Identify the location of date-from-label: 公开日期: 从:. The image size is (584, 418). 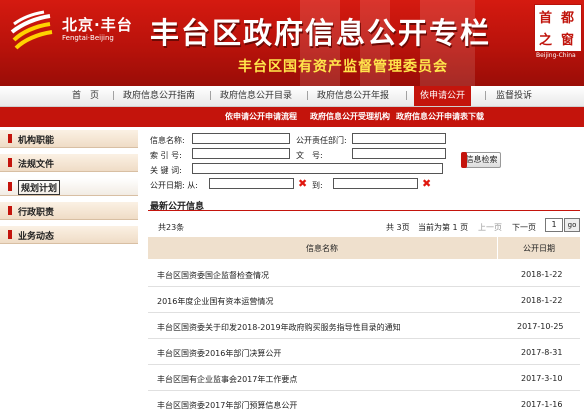
(174, 185).